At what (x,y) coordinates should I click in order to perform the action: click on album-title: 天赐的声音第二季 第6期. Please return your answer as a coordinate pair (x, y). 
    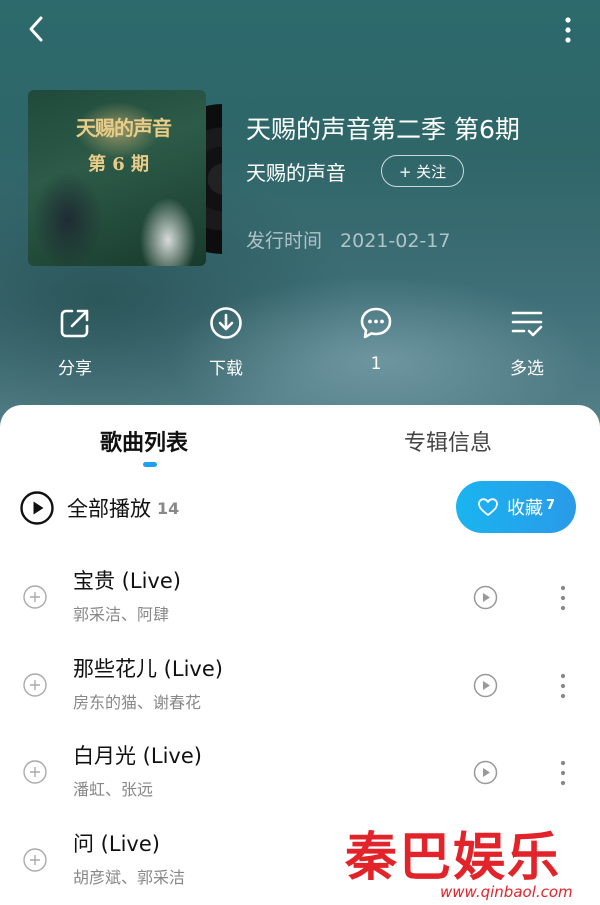
    Looking at the image, I should click on (383, 129).